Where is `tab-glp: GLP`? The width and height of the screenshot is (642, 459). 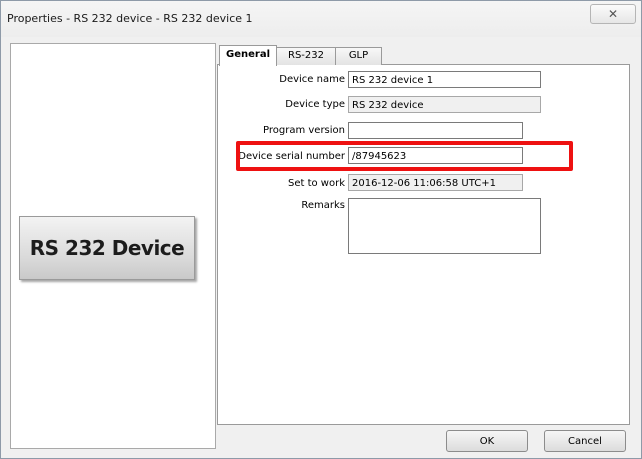 tab-glp: GLP is located at coordinates (358, 56).